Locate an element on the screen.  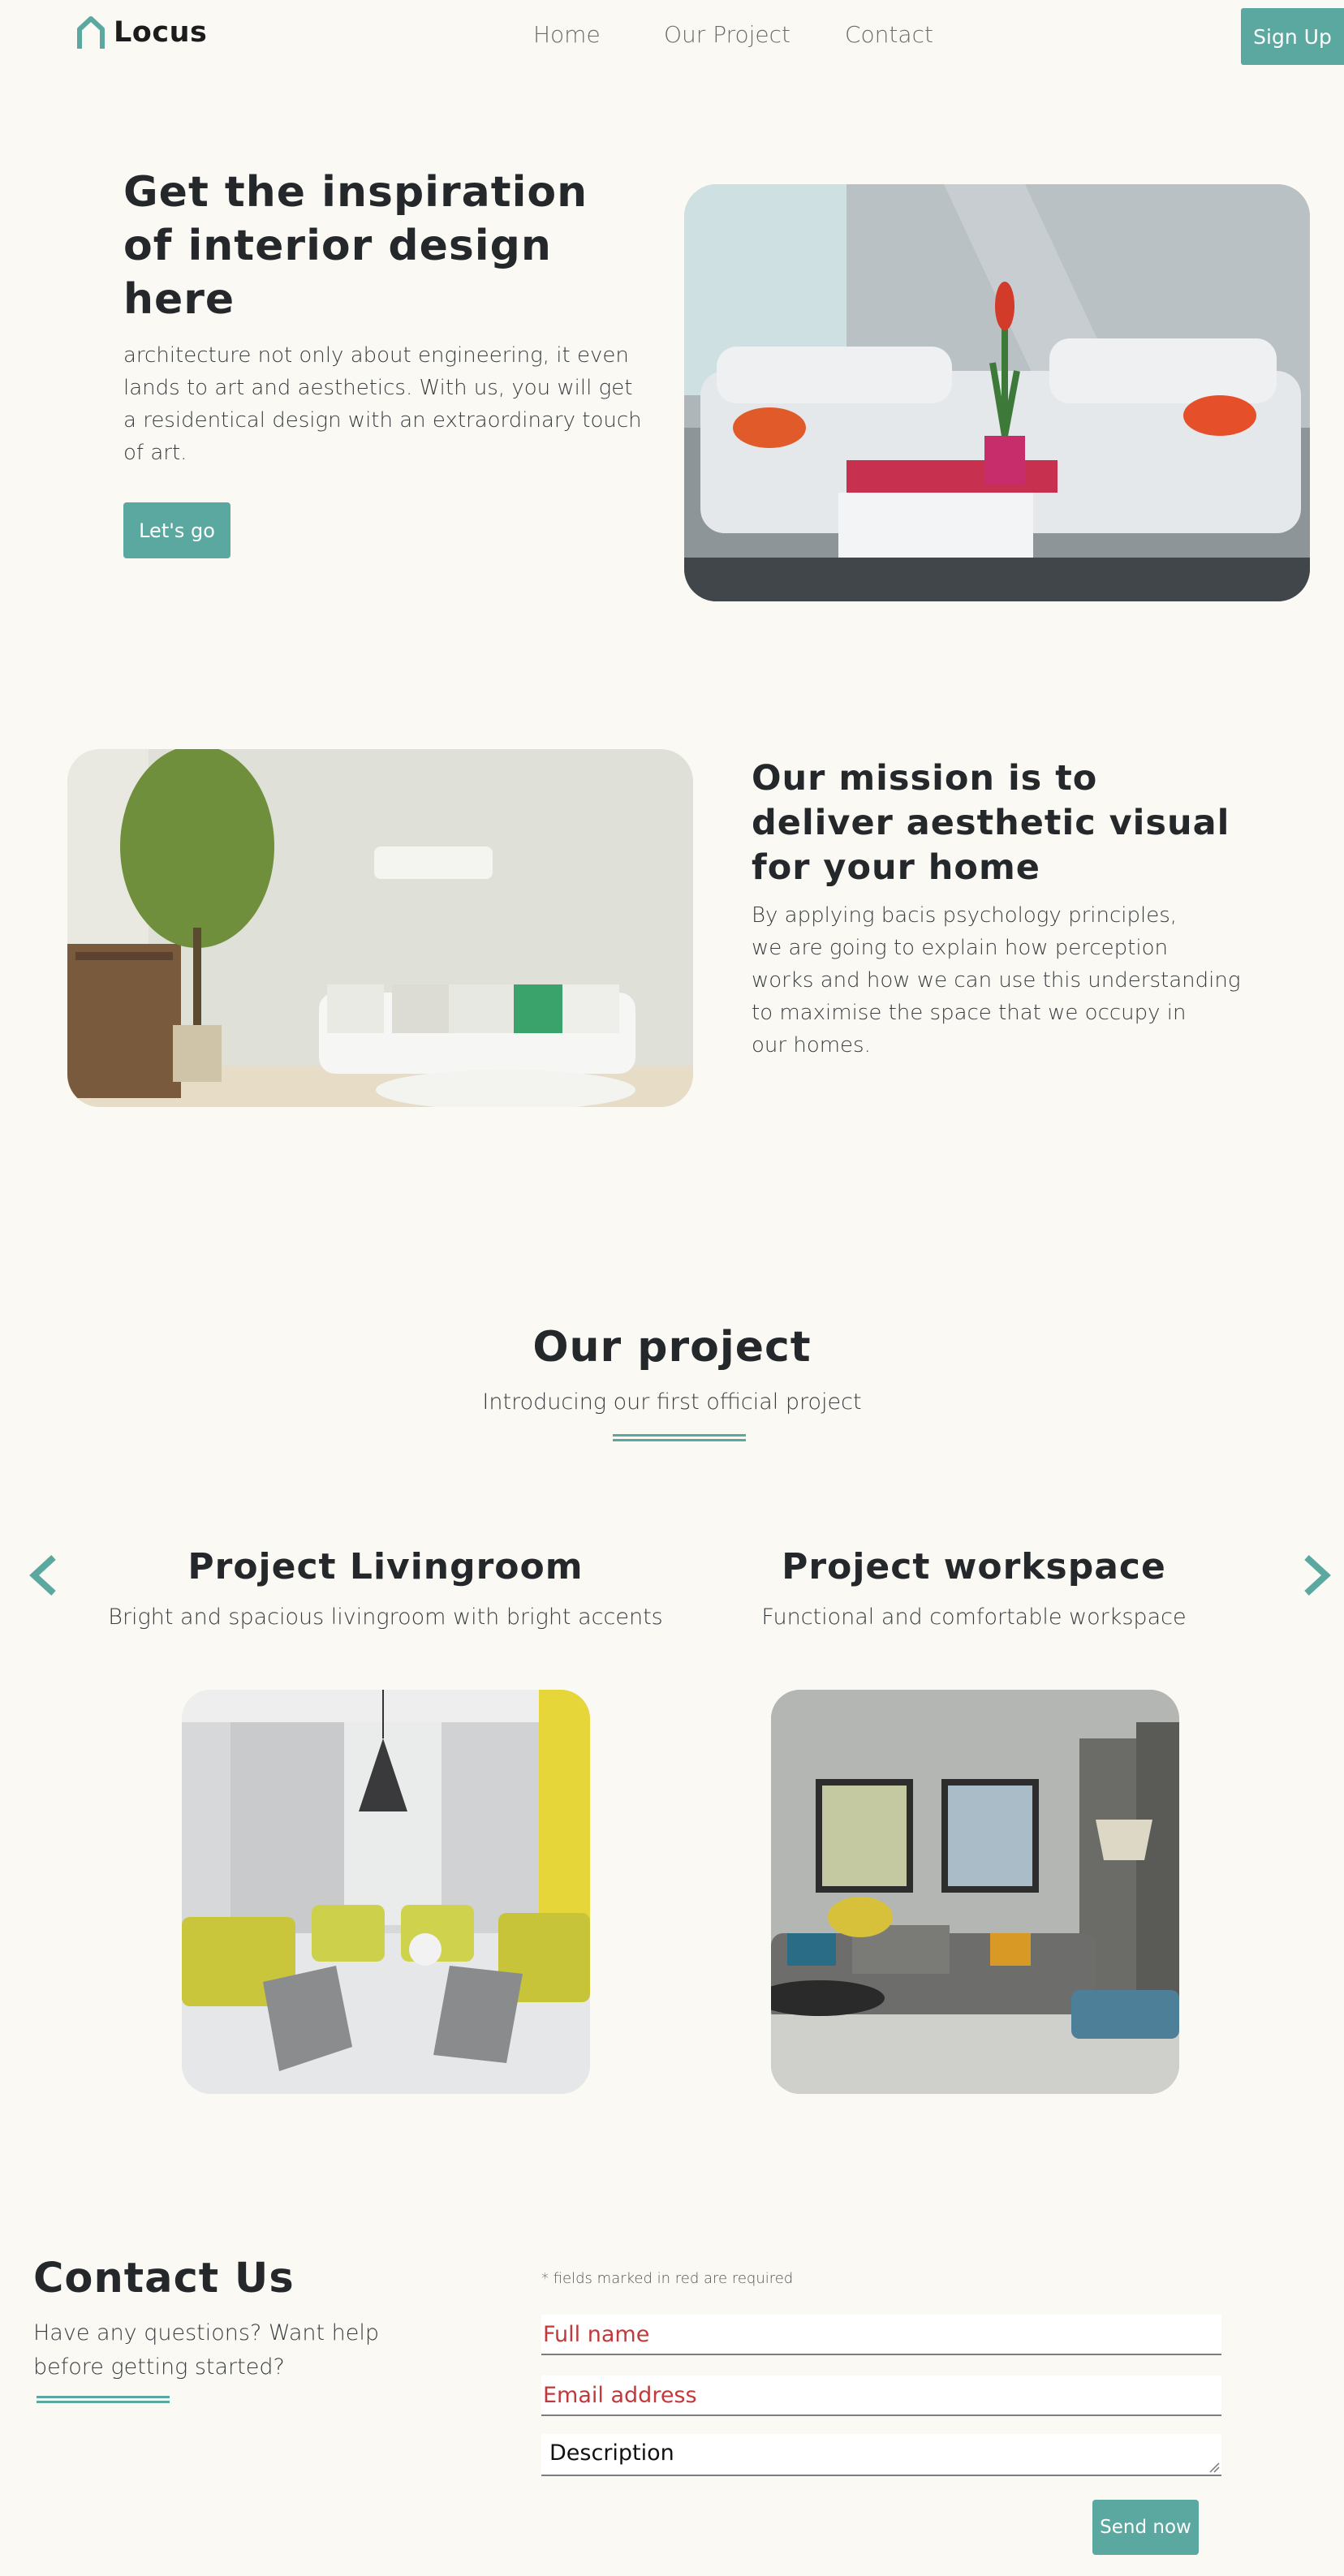
hero-title-line: here is located at coordinates (179, 299).